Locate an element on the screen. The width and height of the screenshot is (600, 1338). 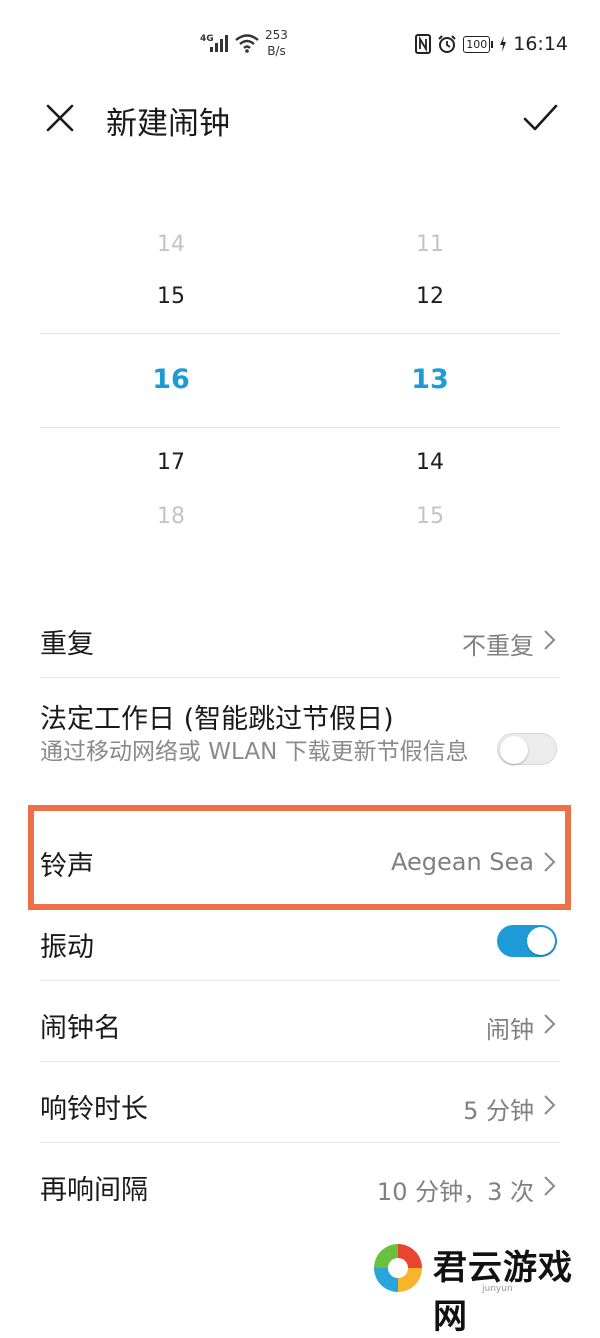
watermark-url: junyun is located at coordinates (497, 1289).